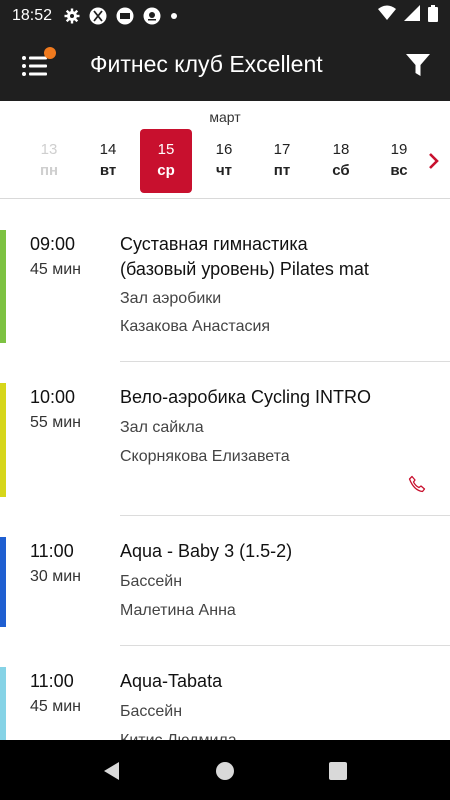 The height and width of the screenshot is (800, 450). I want to click on room: Зал аэробики, so click(171, 298).